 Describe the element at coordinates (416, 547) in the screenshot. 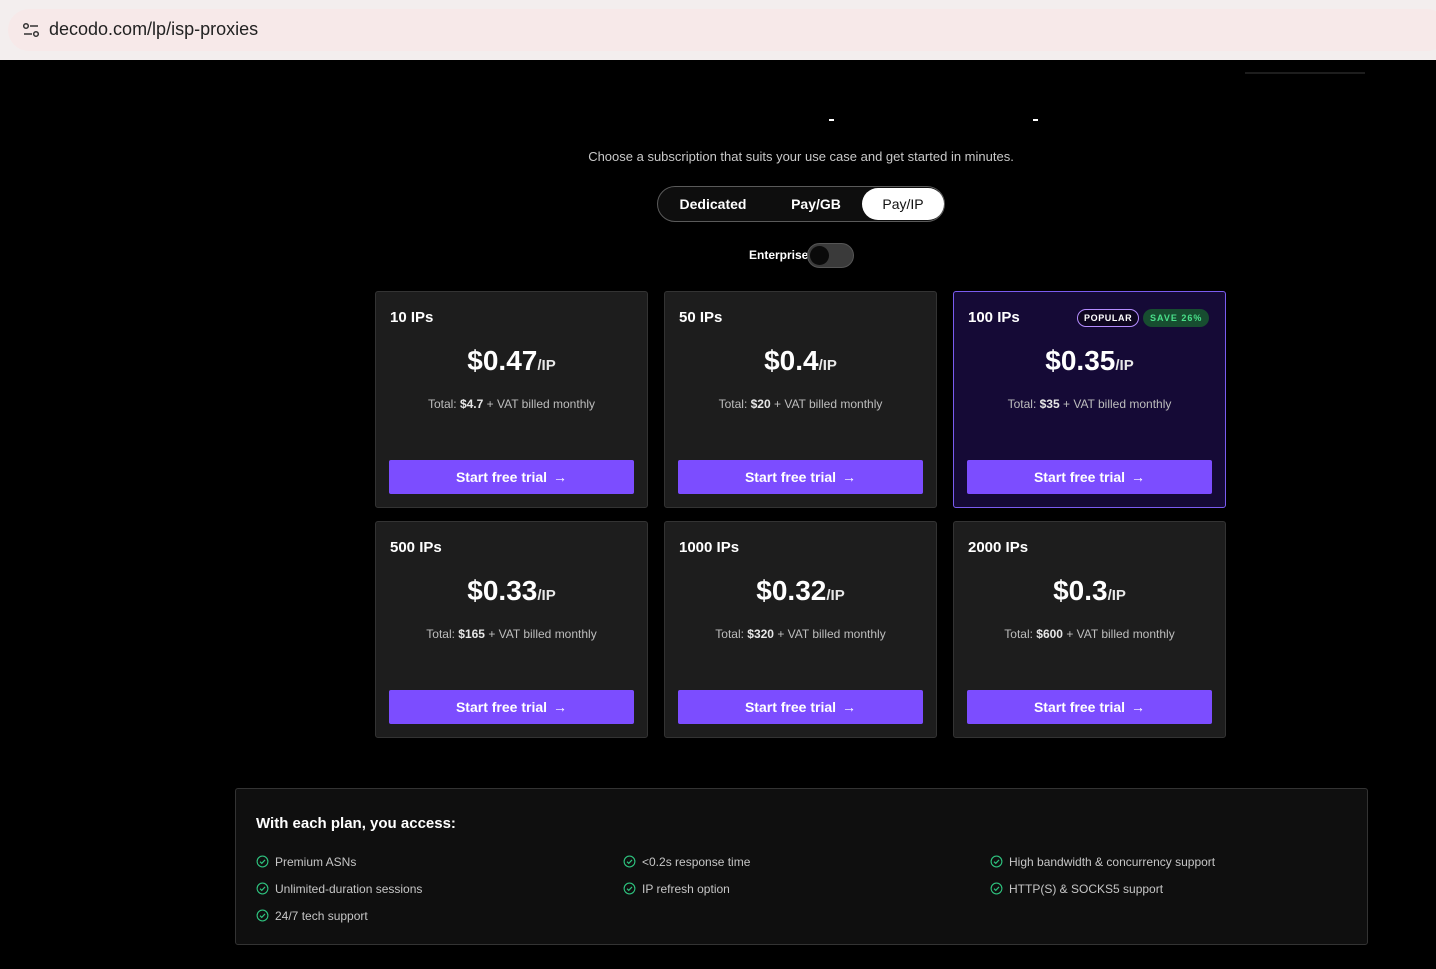

I see `plan-title: 500 IPs` at that location.